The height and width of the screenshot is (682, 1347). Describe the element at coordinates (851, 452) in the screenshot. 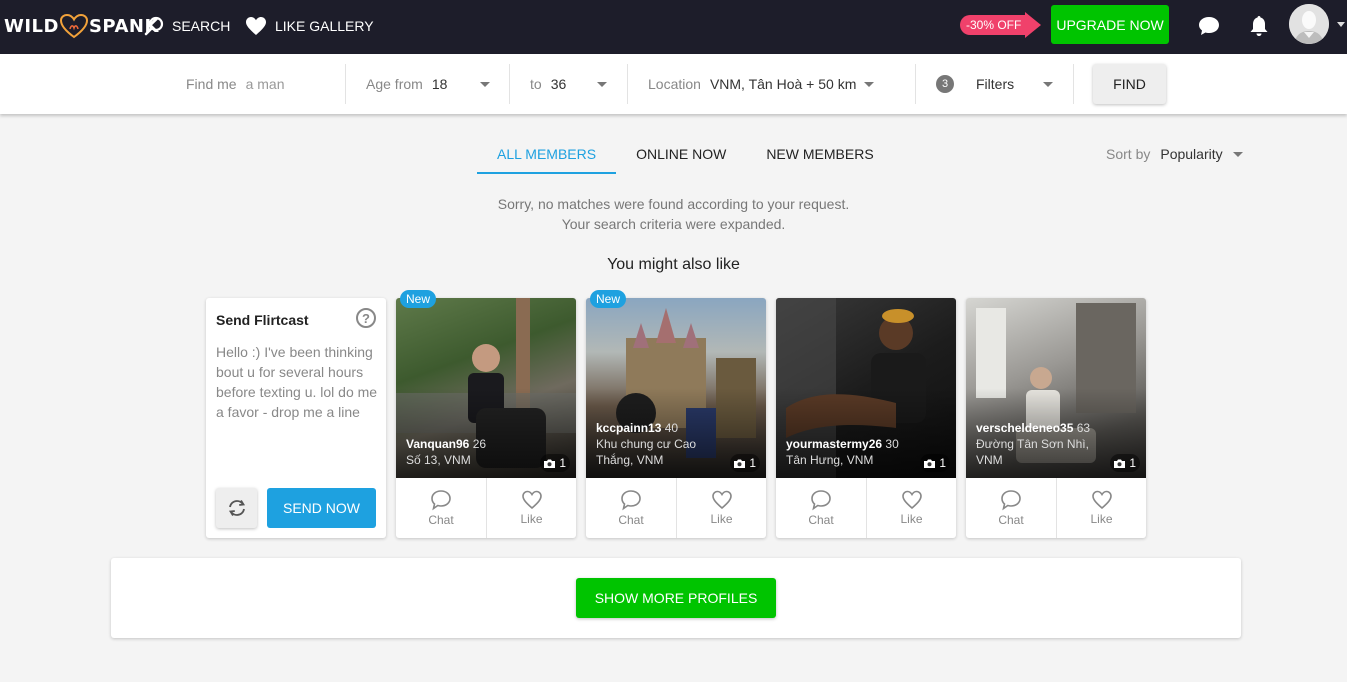

I see `profile-info: yourmastermy26 30 Tân Hưng, VNM` at that location.